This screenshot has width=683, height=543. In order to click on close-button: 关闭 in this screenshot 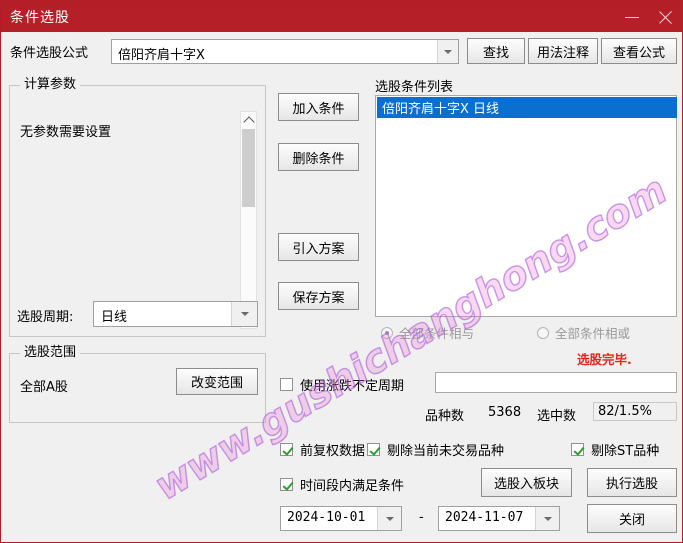, I will do `click(632, 518)`.